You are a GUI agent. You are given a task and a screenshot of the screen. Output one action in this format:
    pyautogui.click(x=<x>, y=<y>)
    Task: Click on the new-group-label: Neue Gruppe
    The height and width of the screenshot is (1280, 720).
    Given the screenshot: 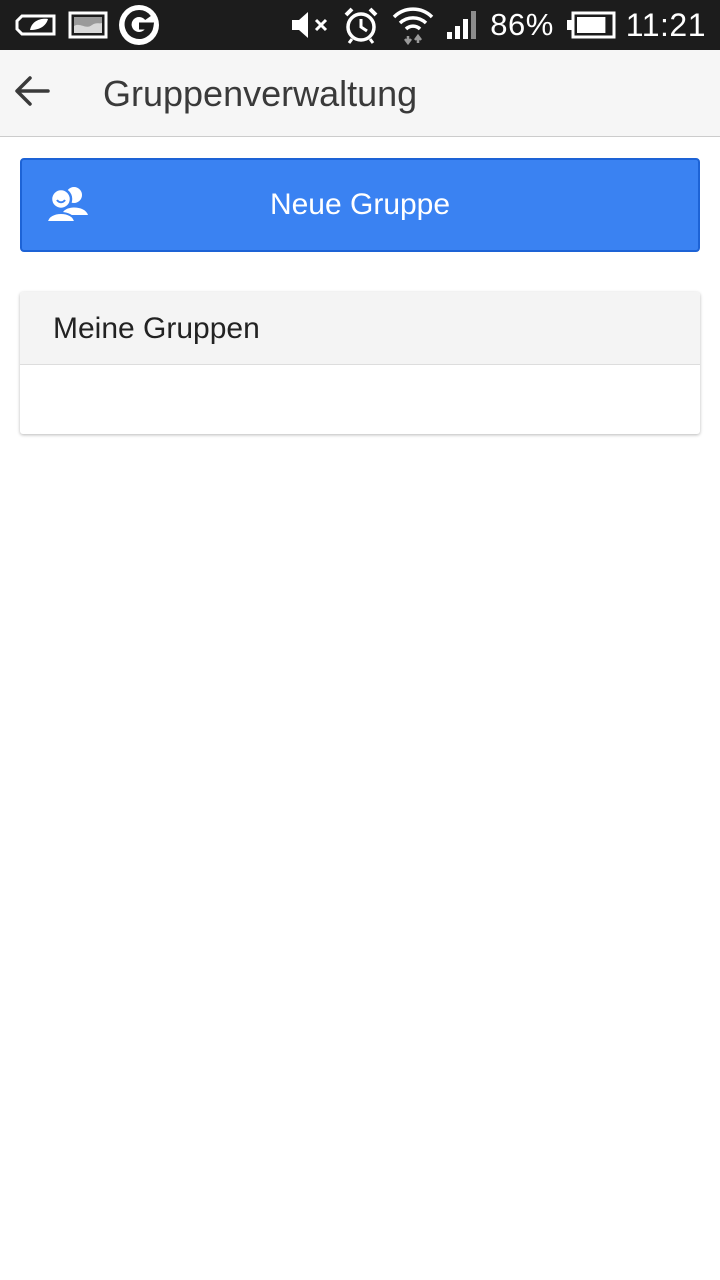 What is the action you would take?
    pyautogui.click(x=360, y=204)
    